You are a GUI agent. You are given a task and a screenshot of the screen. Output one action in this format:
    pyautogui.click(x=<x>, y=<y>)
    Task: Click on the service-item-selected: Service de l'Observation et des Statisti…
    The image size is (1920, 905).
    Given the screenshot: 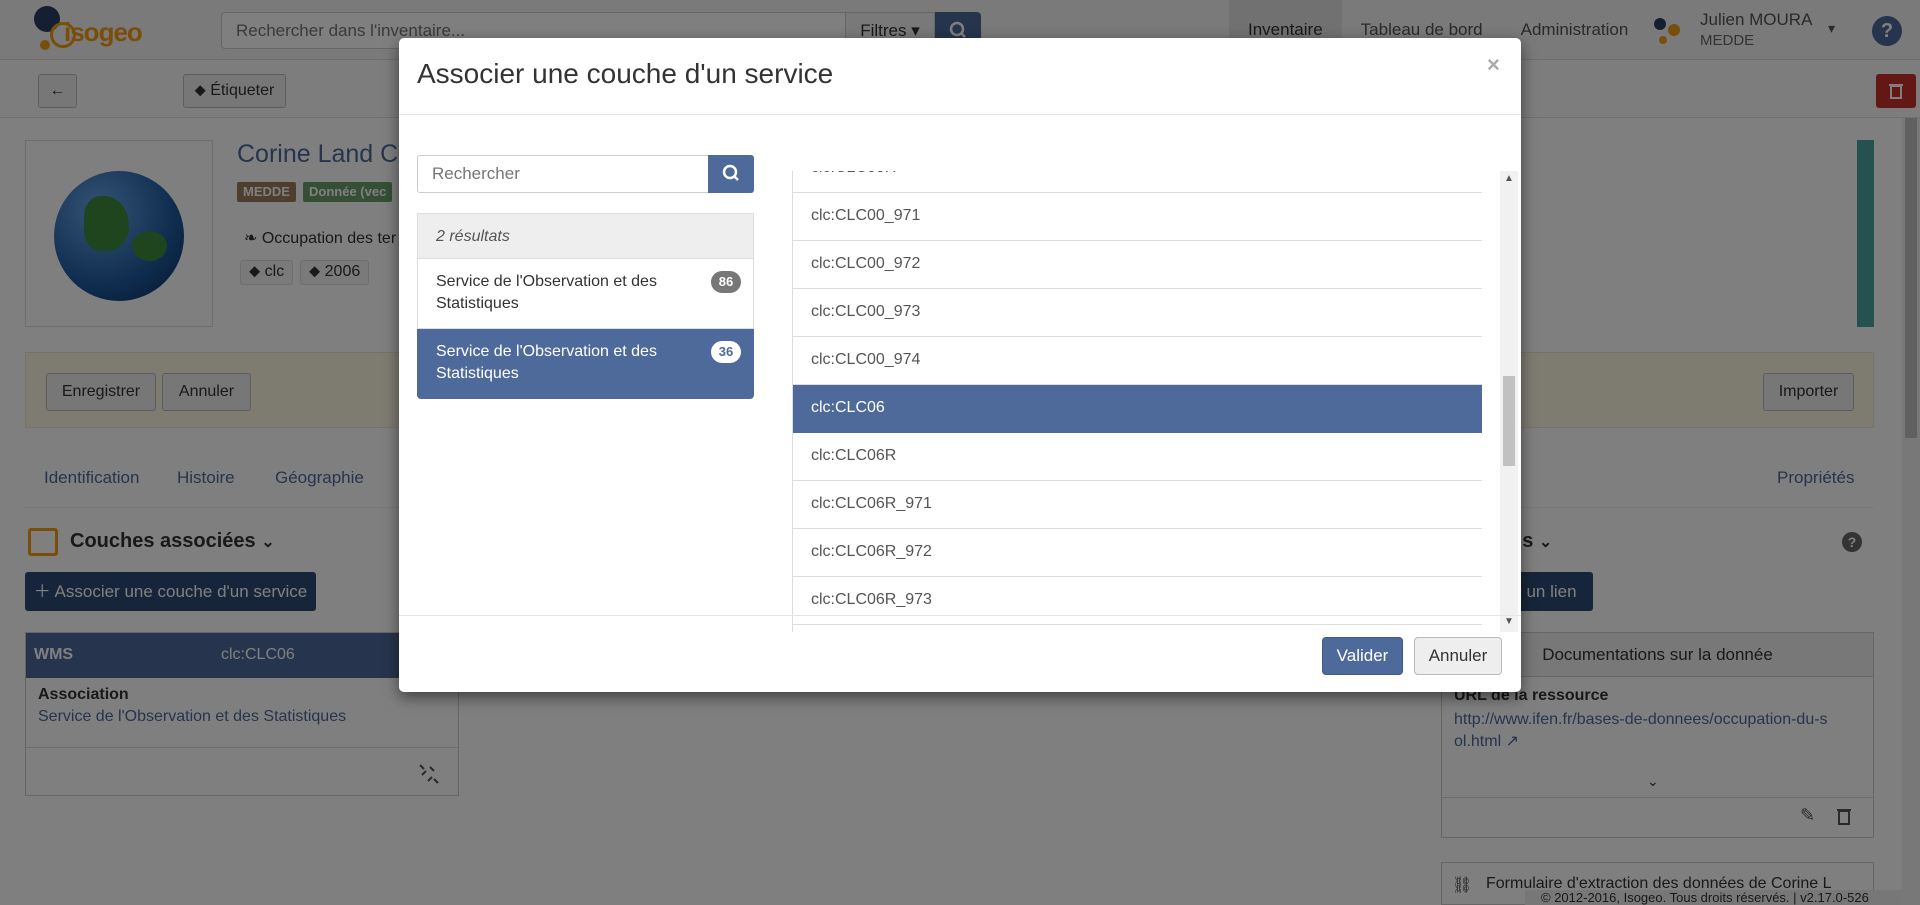 What is the action you would take?
    pyautogui.click(x=585, y=364)
    